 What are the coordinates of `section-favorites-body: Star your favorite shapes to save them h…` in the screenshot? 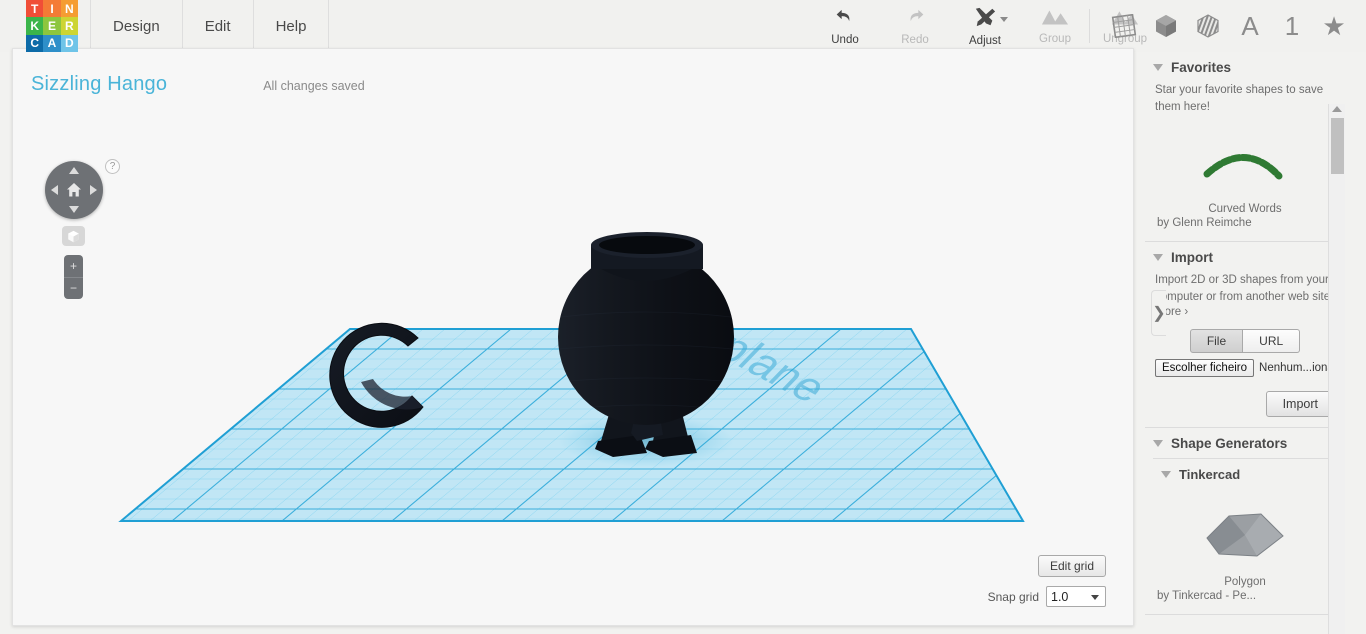 It's located at (1245, 161).